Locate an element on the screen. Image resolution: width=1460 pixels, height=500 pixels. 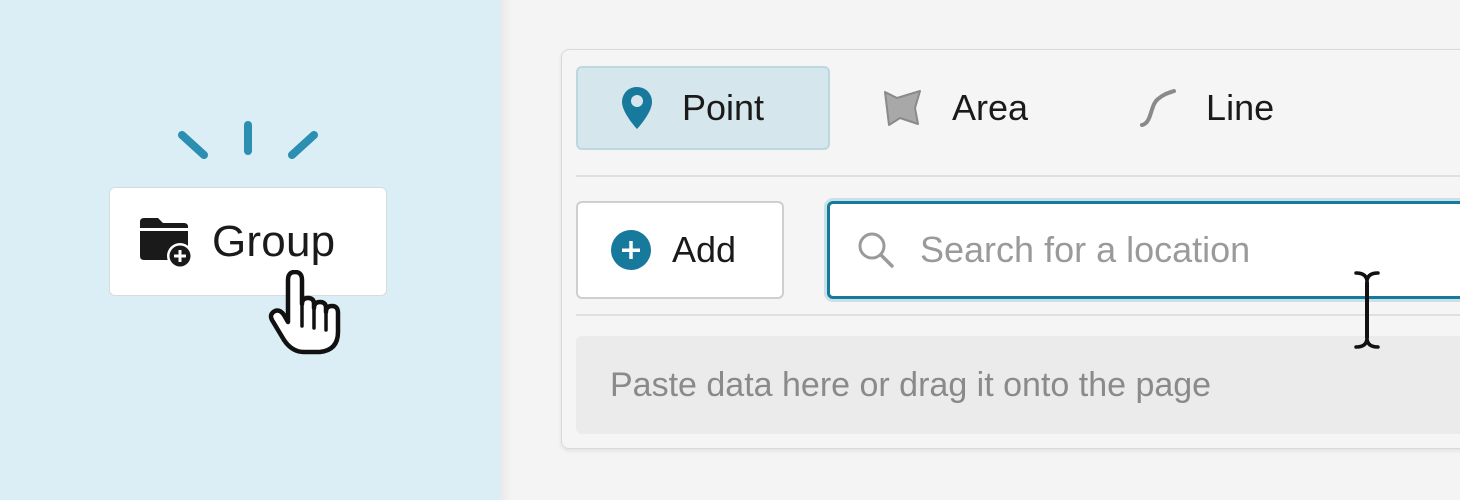
line-icon is located at coordinates (1158, 108).